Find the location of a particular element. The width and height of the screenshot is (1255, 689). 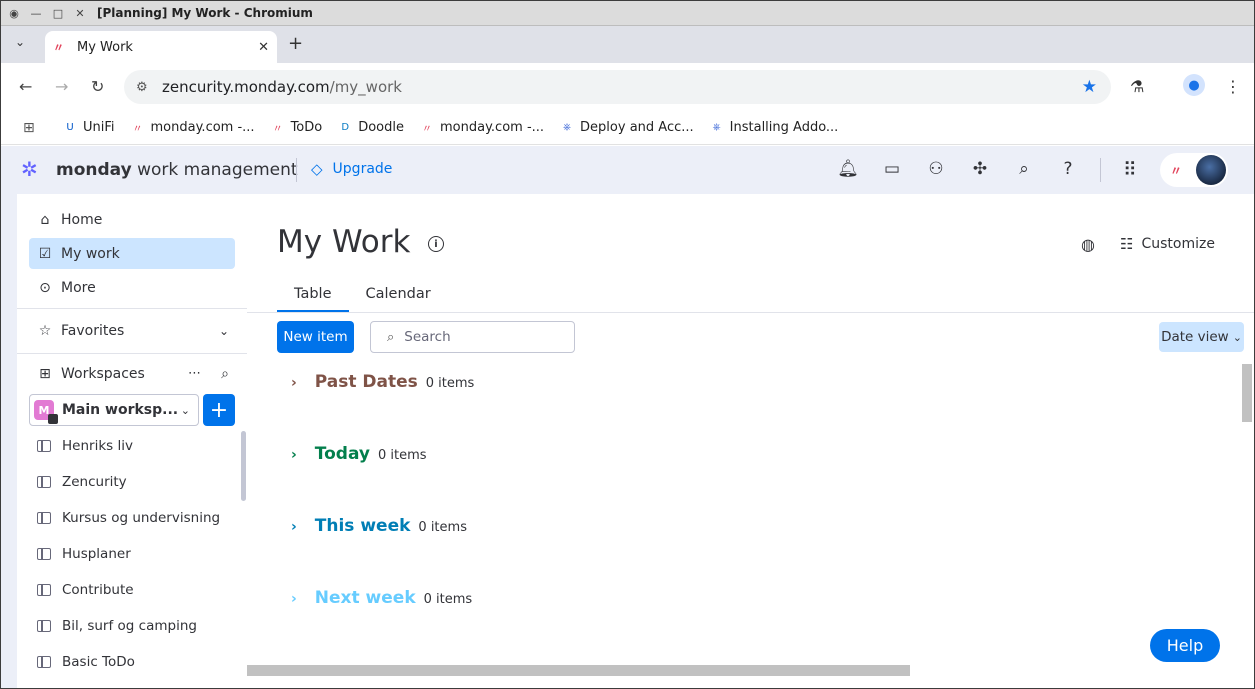

group-count: 0 items is located at coordinates (442, 527).